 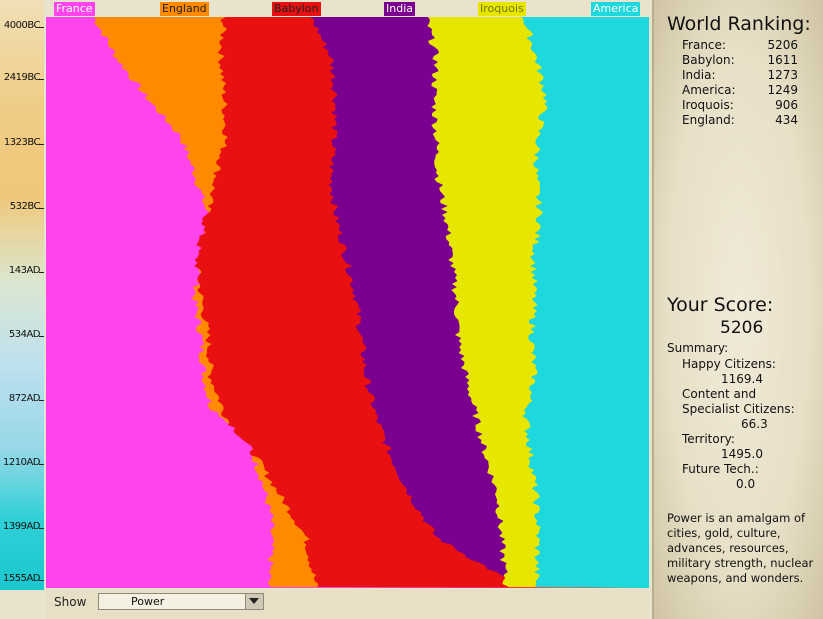 I want to click on happy-citizens-label: Happy Citizens:, so click(x=729, y=364).